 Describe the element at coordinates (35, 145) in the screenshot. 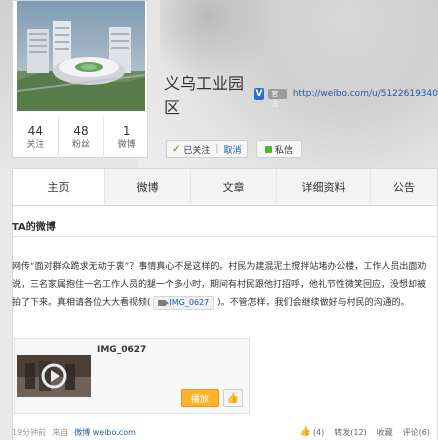

I see `stat-following-label: 关注` at that location.